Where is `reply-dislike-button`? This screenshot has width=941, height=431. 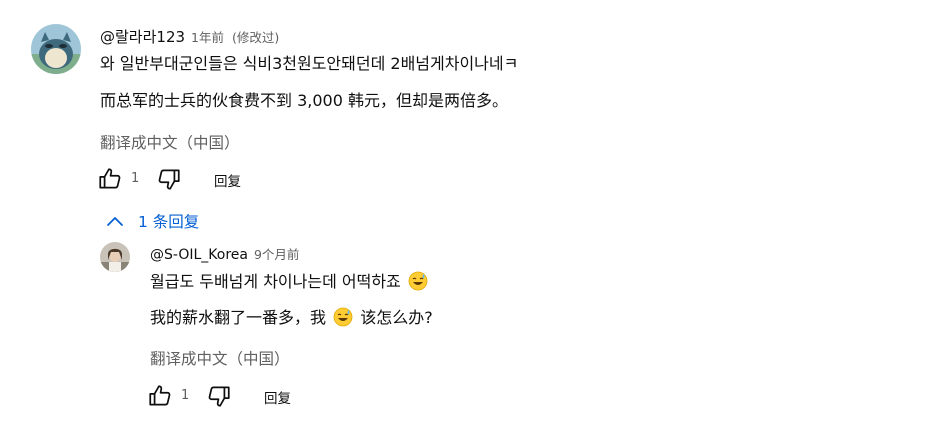
reply-dislike-button is located at coordinates (219, 396).